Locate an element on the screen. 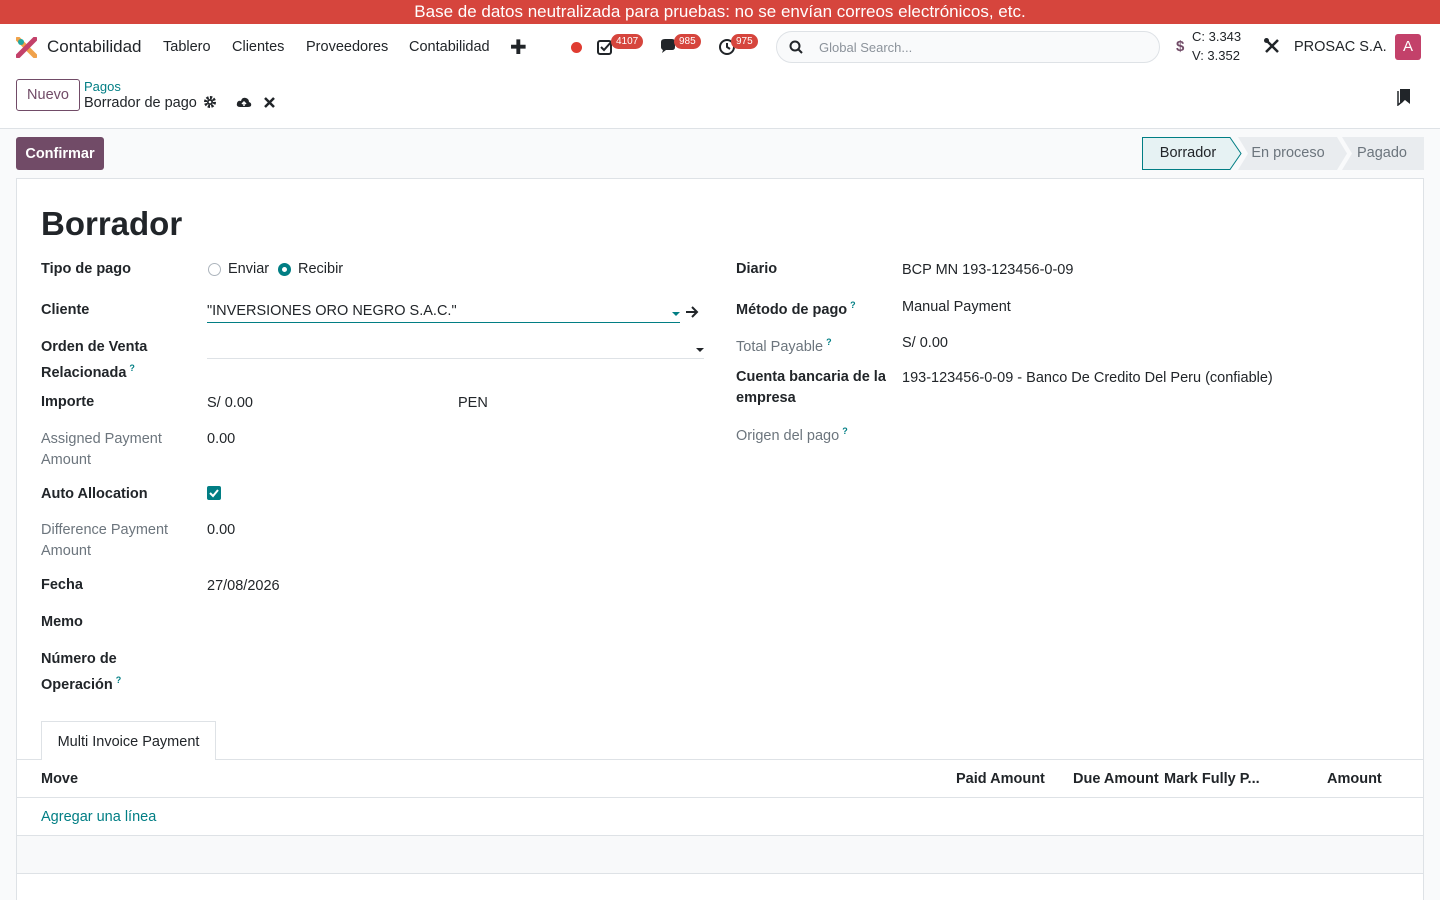 The image size is (1440, 900). record-icon is located at coordinates (576, 47).